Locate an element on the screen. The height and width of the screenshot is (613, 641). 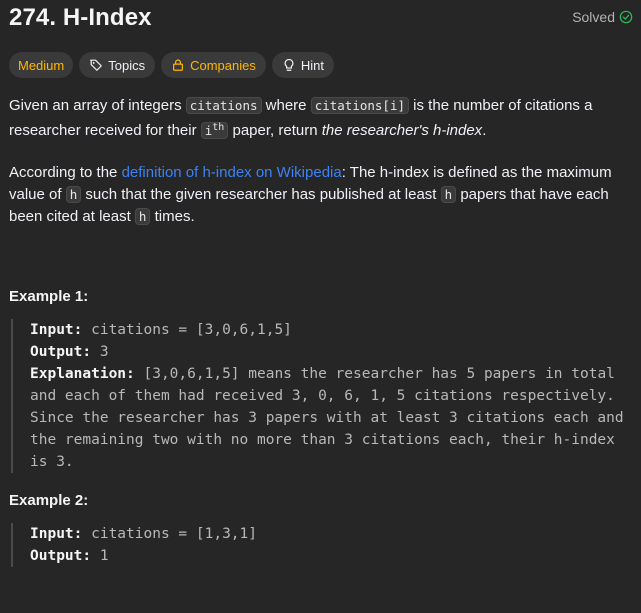
solved-status: Solved is located at coordinates (602, 17).